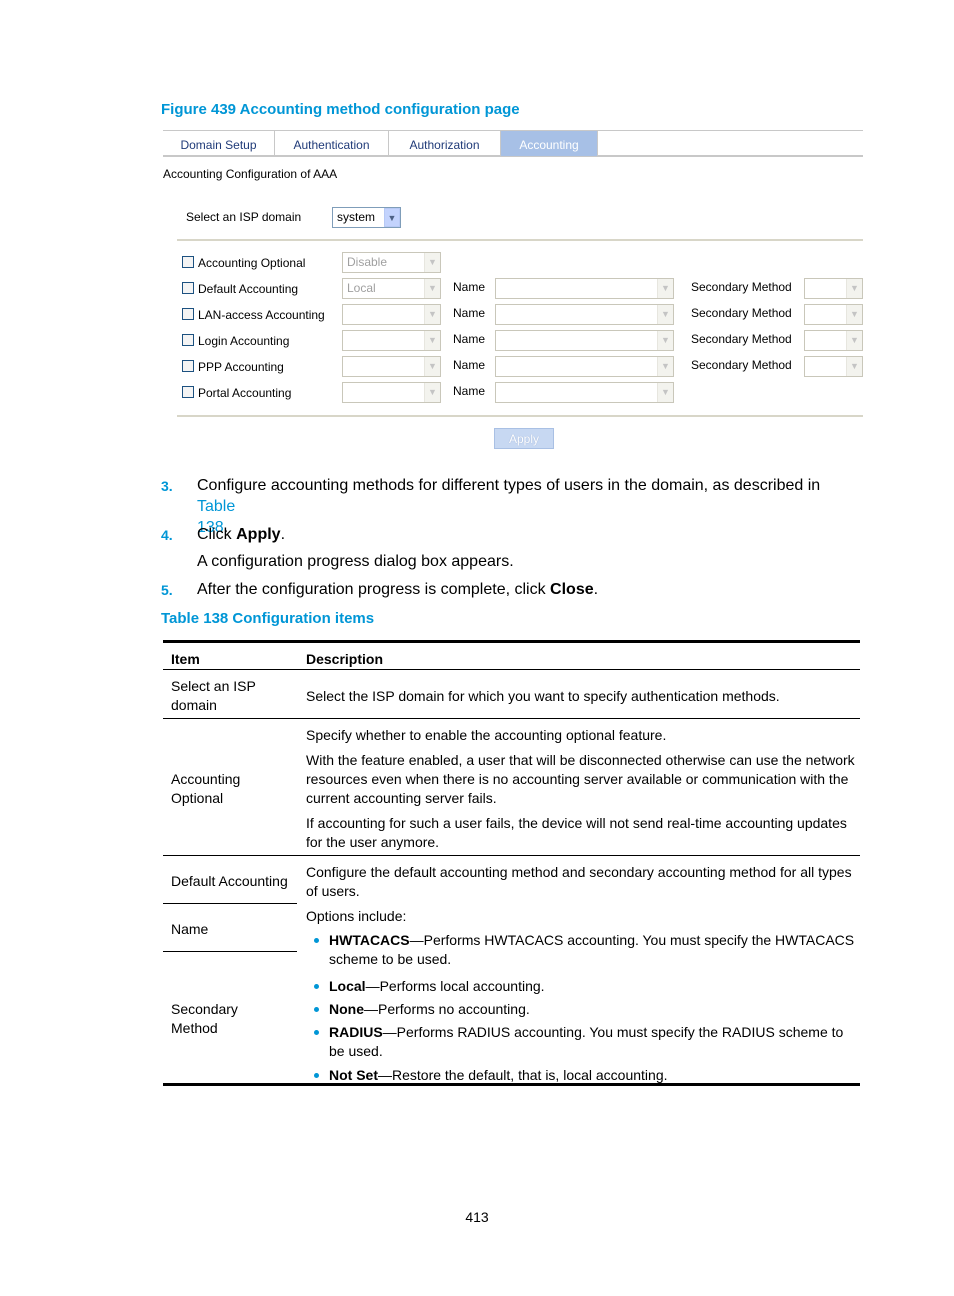 The image size is (954, 1296). I want to click on tab-authorization: Authorization, so click(445, 143).